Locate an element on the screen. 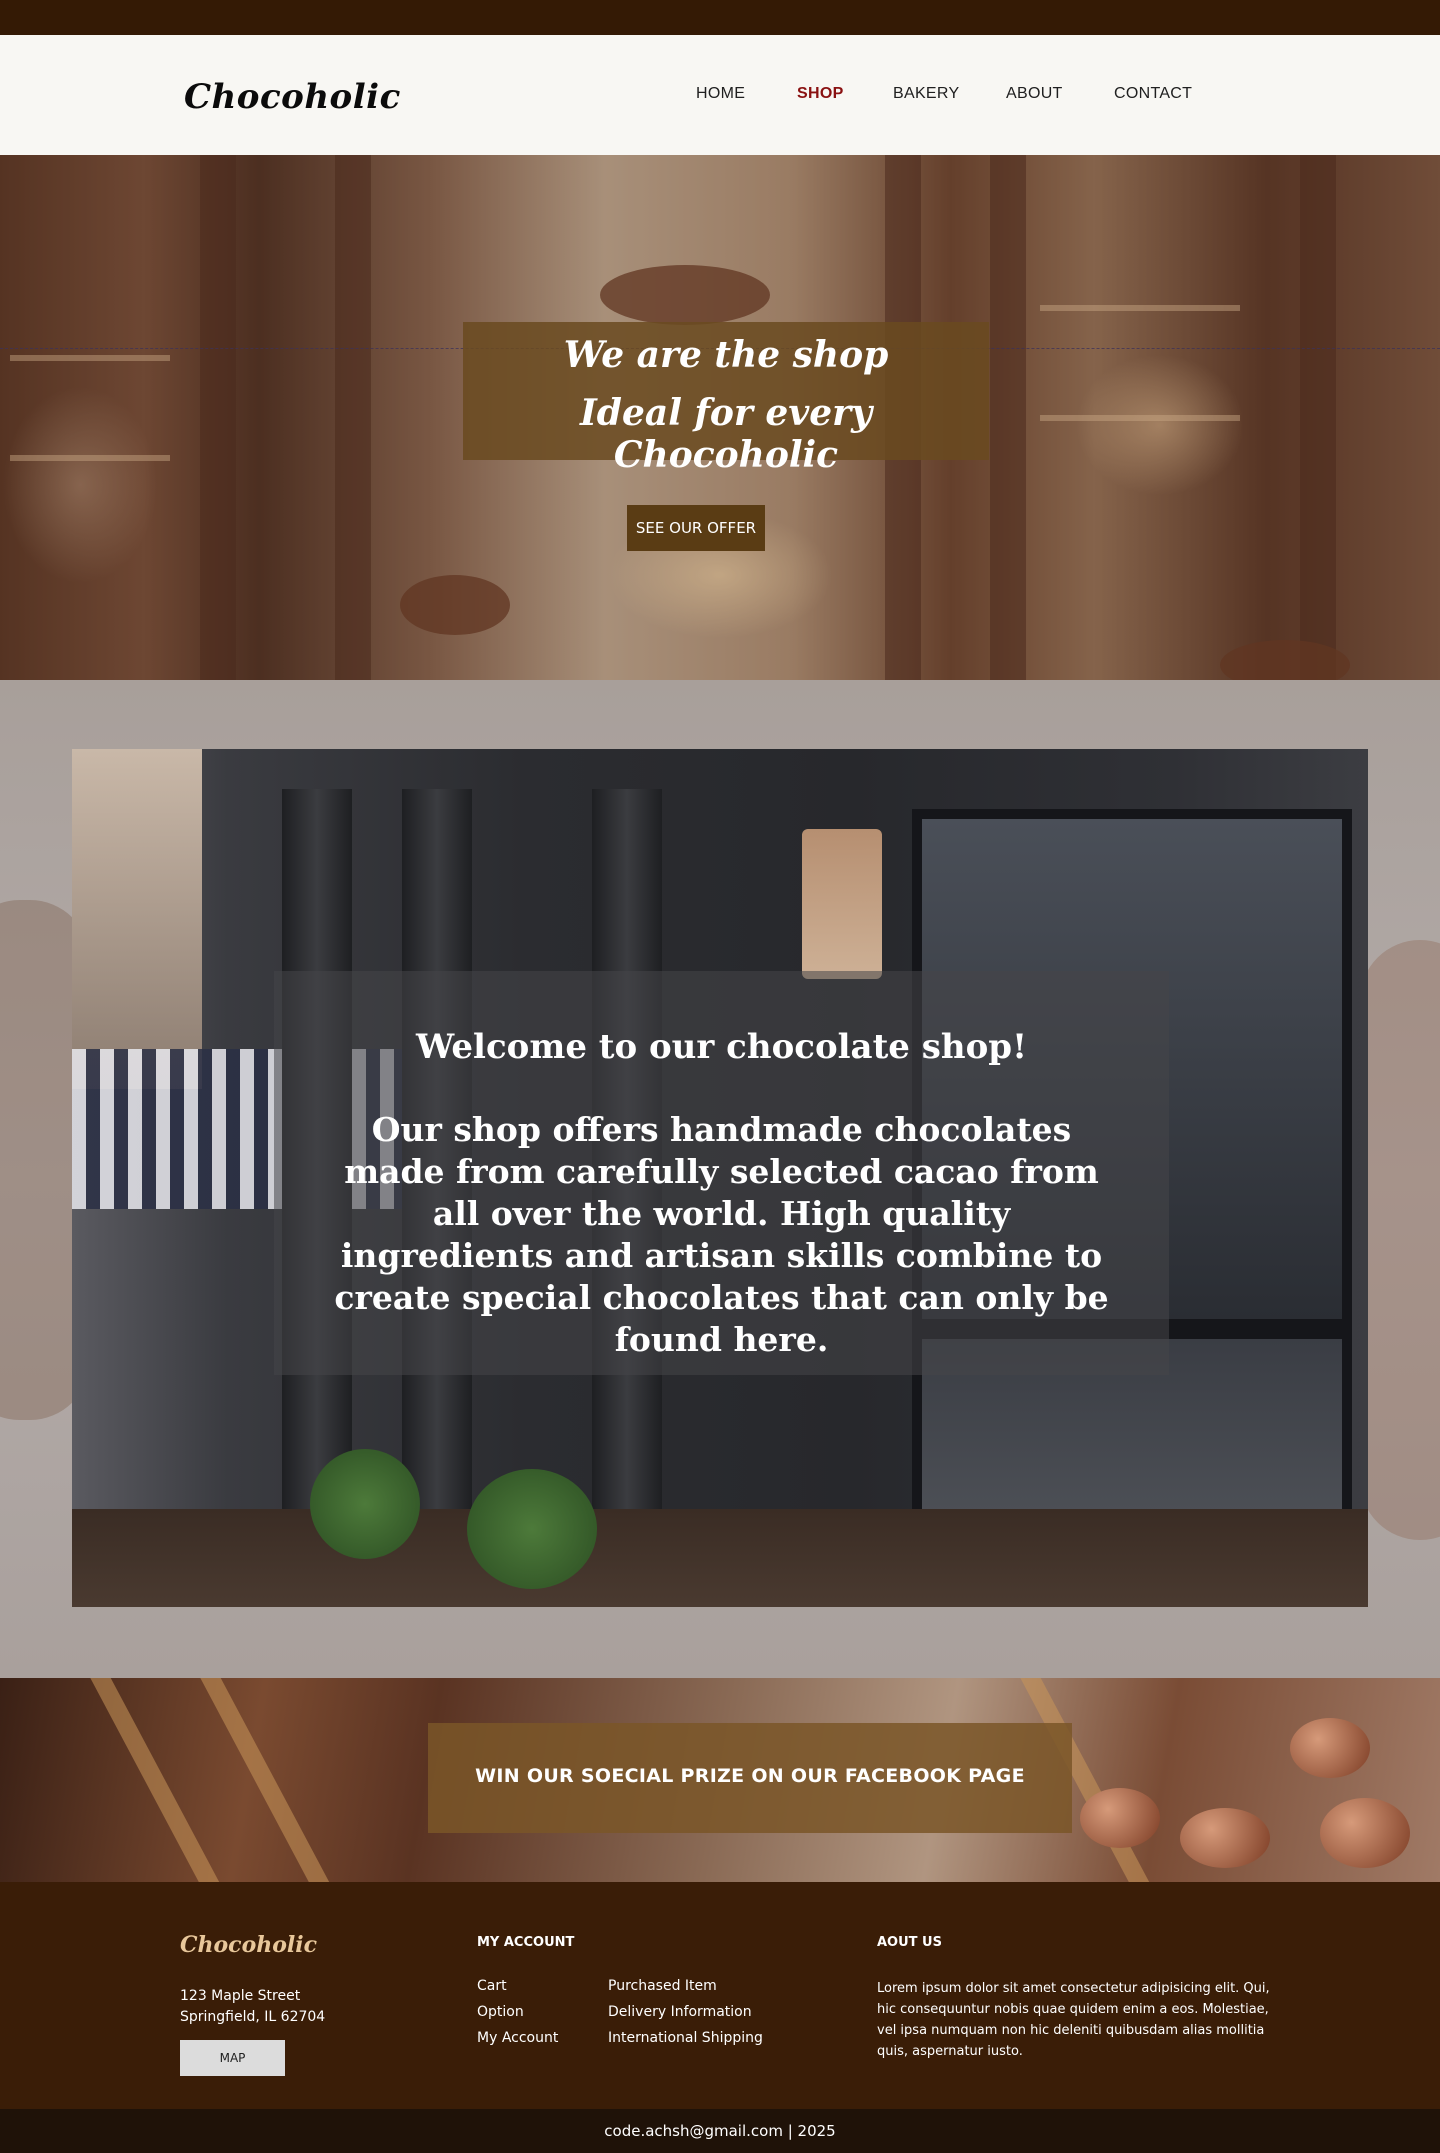 The height and width of the screenshot is (2153, 1440). footer-logo: Chocoholic is located at coordinates (249, 1945).